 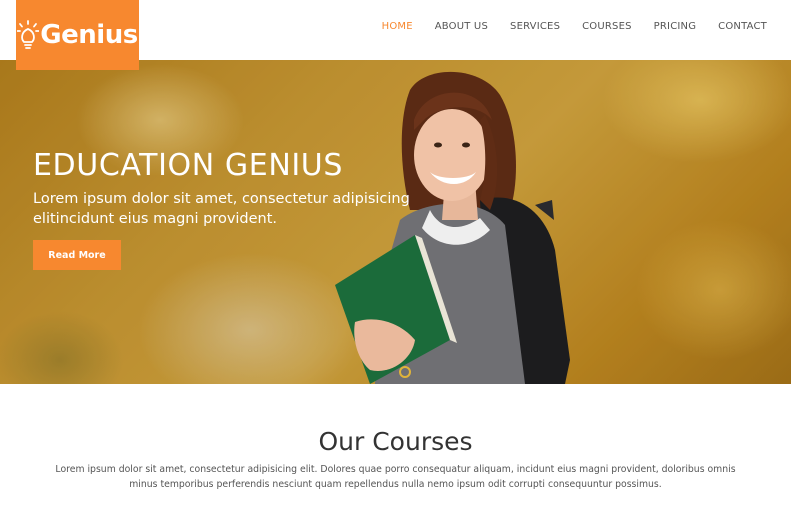 What do you see at coordinates (77, 255) in the screenshot?
I see `read-more-button: Read More` at bounding box center [77, 255].